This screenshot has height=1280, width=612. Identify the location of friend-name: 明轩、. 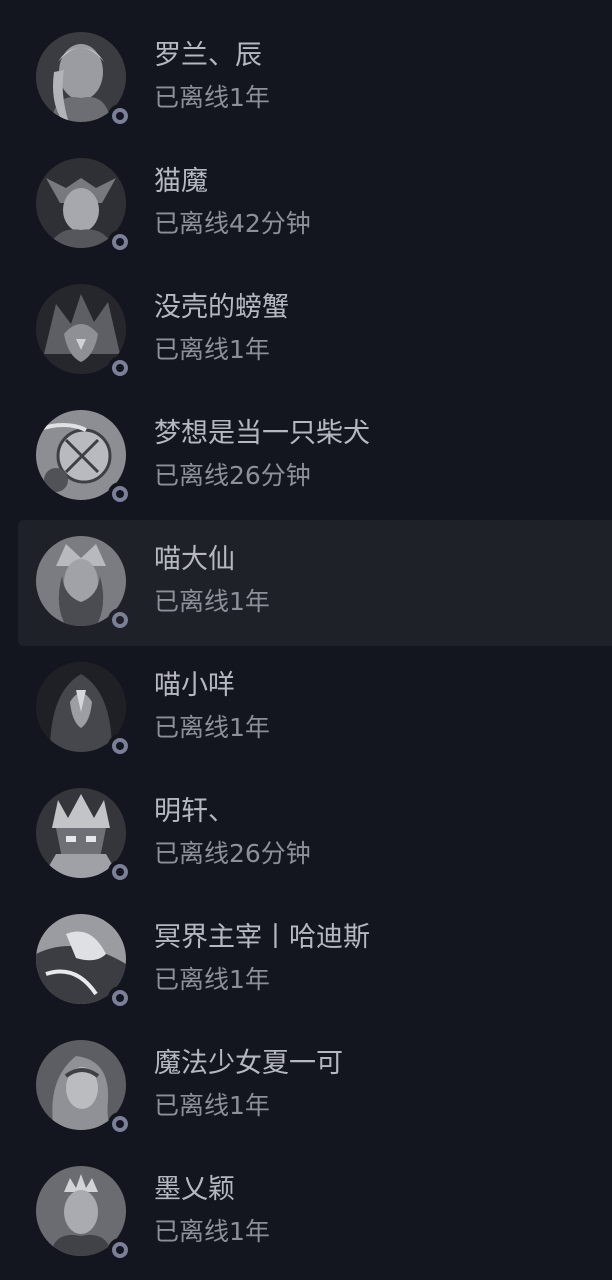
(194, 811).